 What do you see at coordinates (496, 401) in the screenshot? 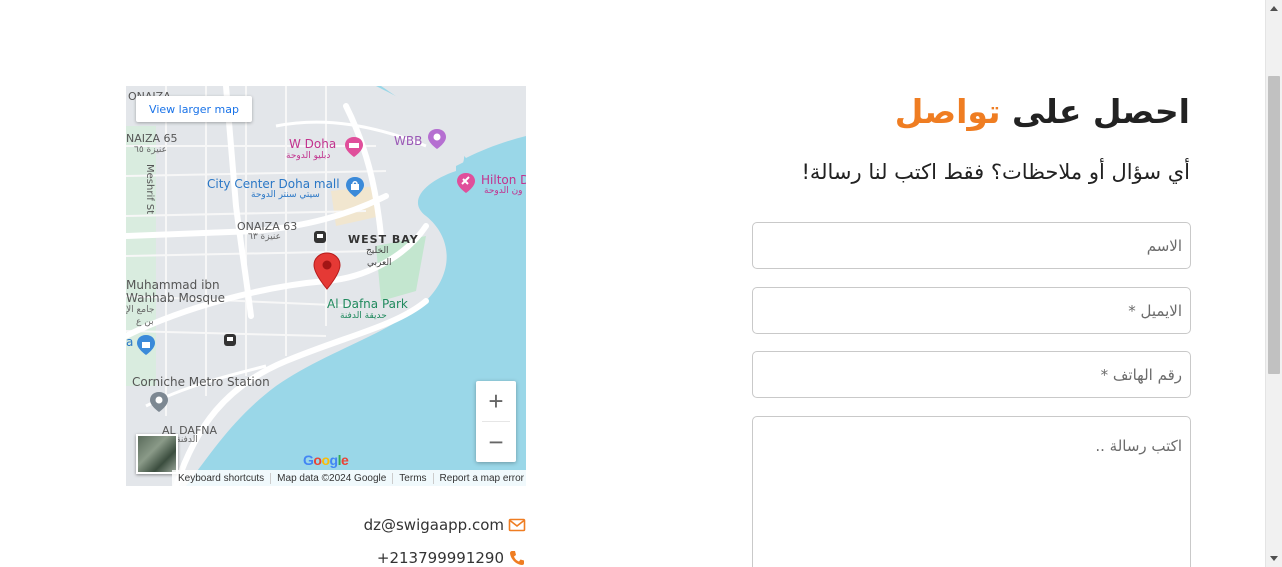
I see `zoom-in-button: +` at bounding box center [496, 401].